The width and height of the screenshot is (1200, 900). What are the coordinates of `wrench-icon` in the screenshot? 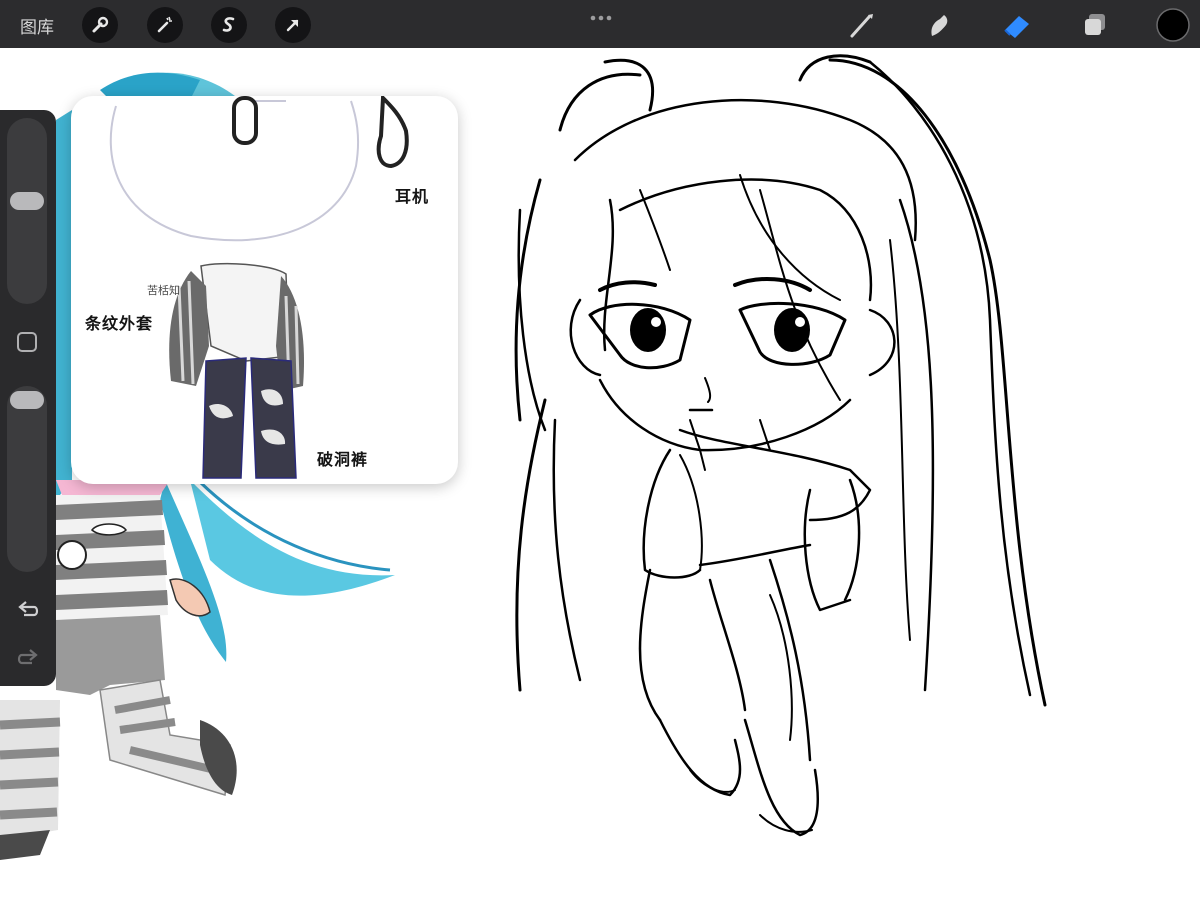 It's located at (100, 25).